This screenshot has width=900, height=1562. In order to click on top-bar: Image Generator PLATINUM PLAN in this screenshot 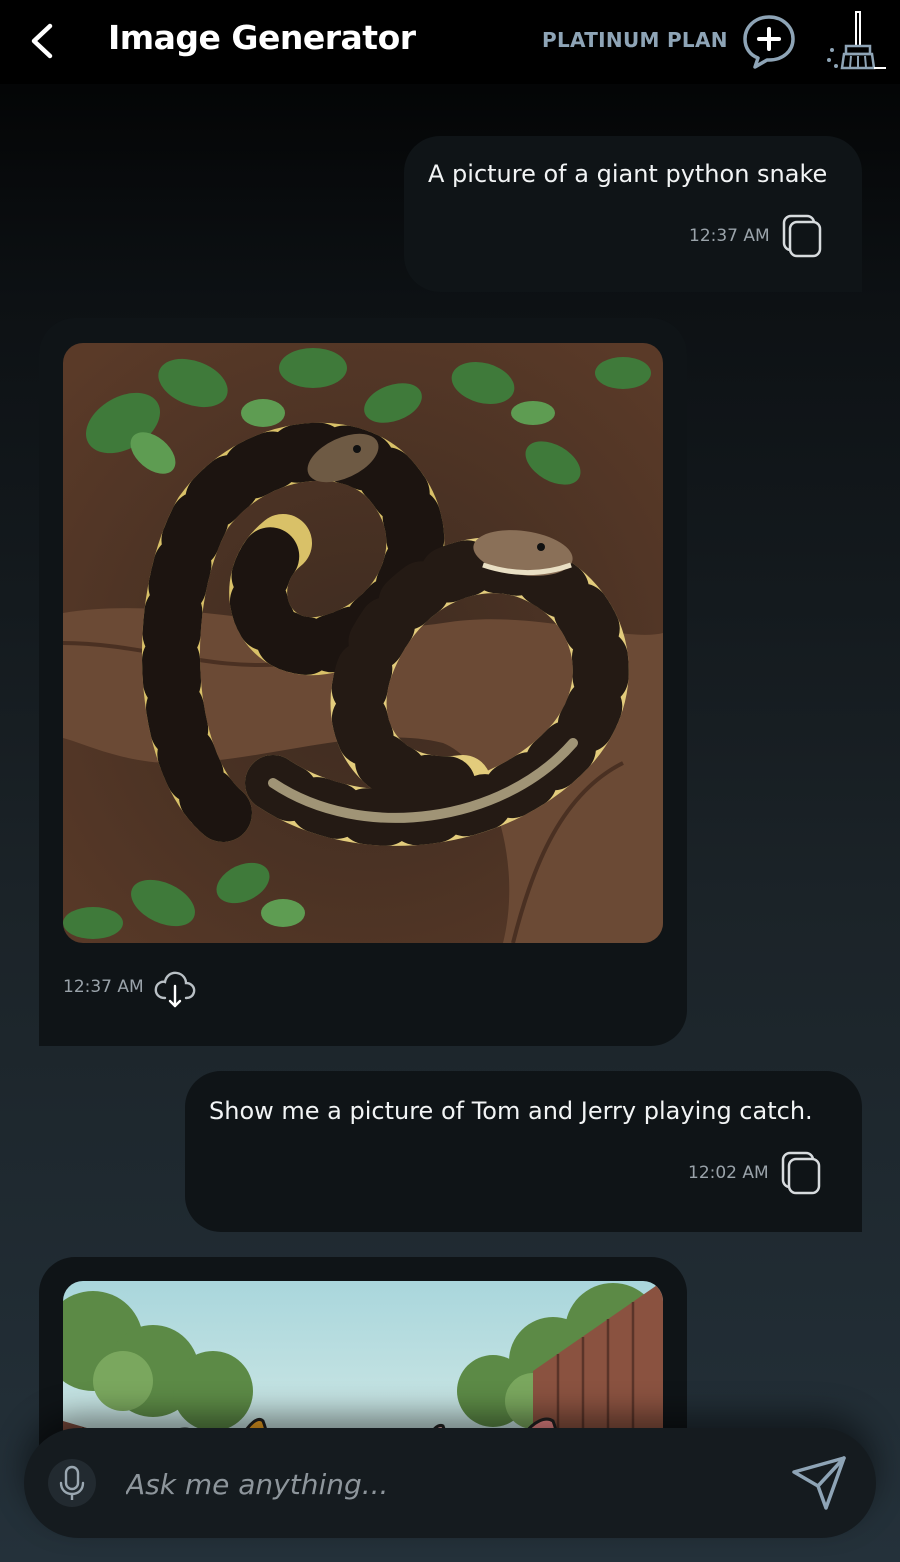, I will do `click(450, 42)`.